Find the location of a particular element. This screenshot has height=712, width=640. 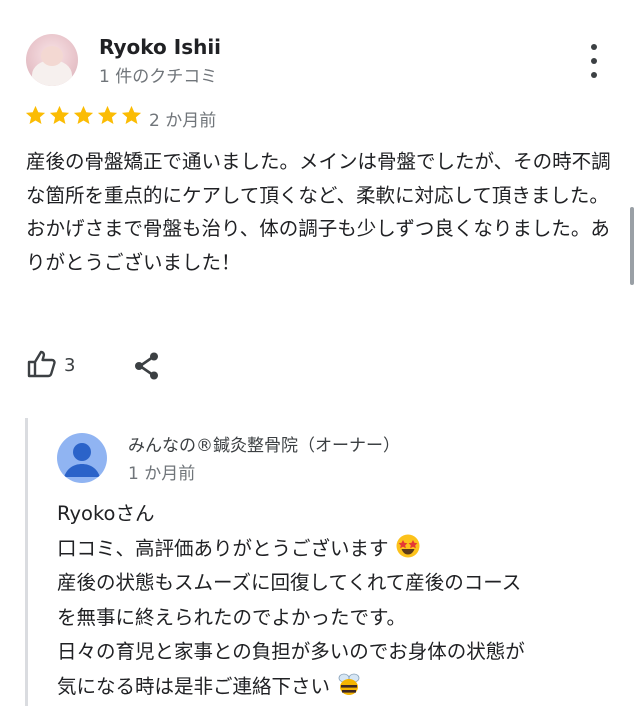

reply-line: 口コミ、高評価ありがとうございます is located at coordinates (342, 549).